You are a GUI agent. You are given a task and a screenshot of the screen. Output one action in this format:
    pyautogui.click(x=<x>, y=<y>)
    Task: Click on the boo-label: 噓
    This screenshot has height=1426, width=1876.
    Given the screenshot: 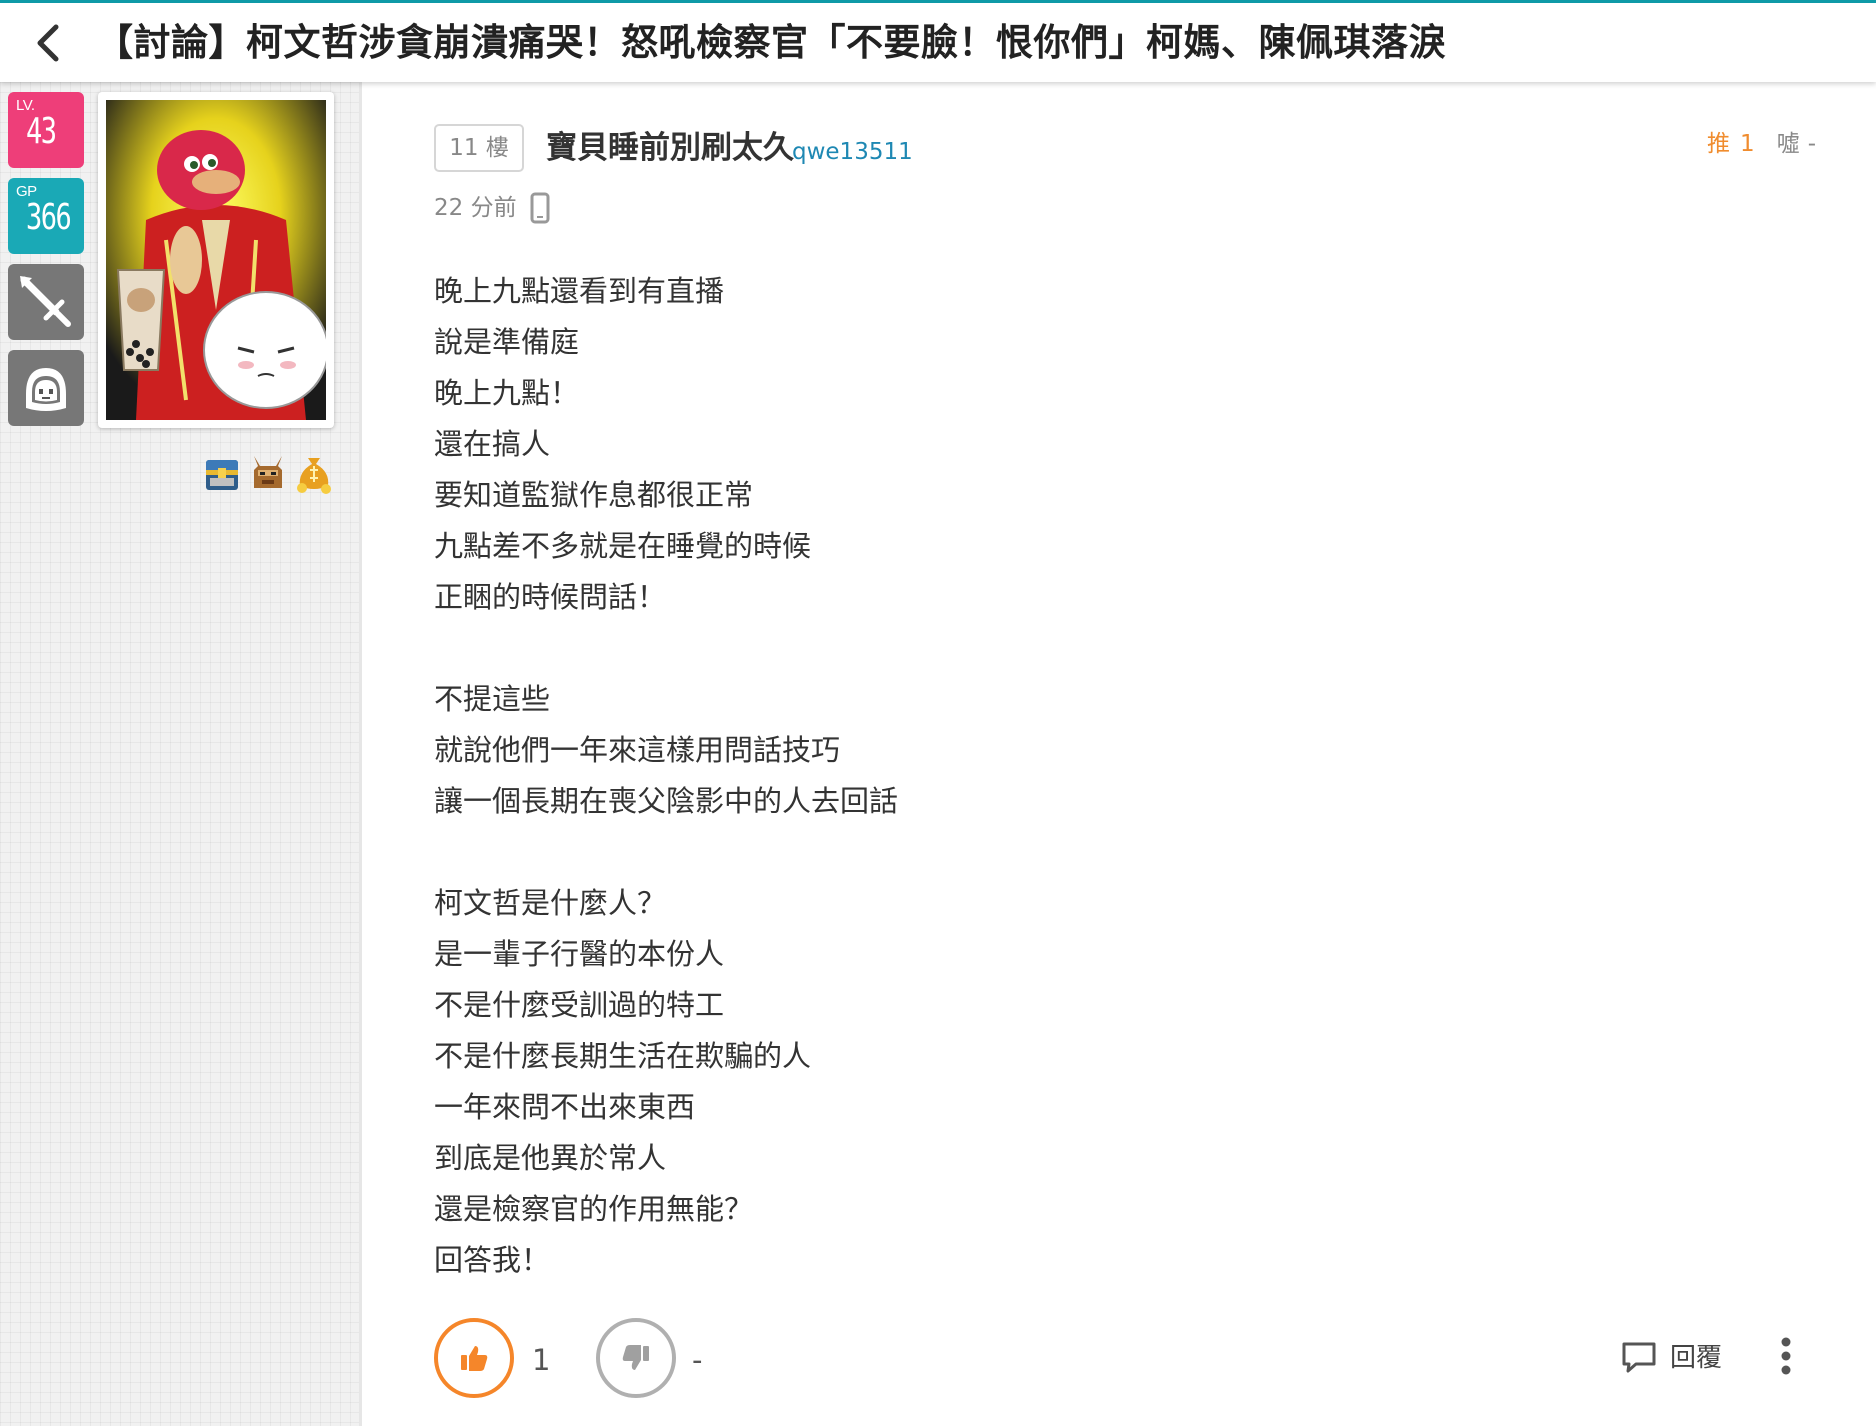 What is the action you would take?
    pyautogui.click(x=1788, y=144)
    